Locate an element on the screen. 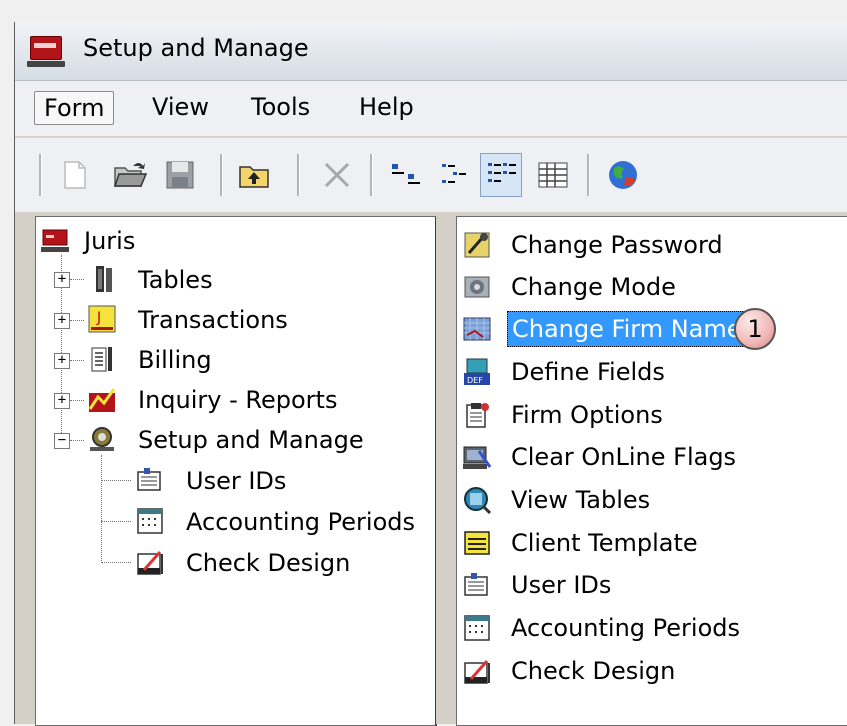 This screenshot has width=847, height=726. list-item-label: Change Password is located at coordinates (617, 245).